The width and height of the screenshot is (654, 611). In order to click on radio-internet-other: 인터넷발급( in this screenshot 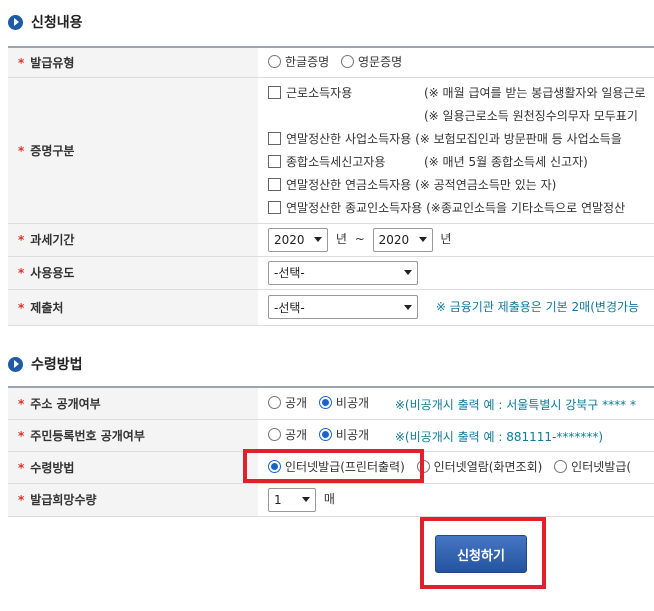, I will do `click(592, 466)`.